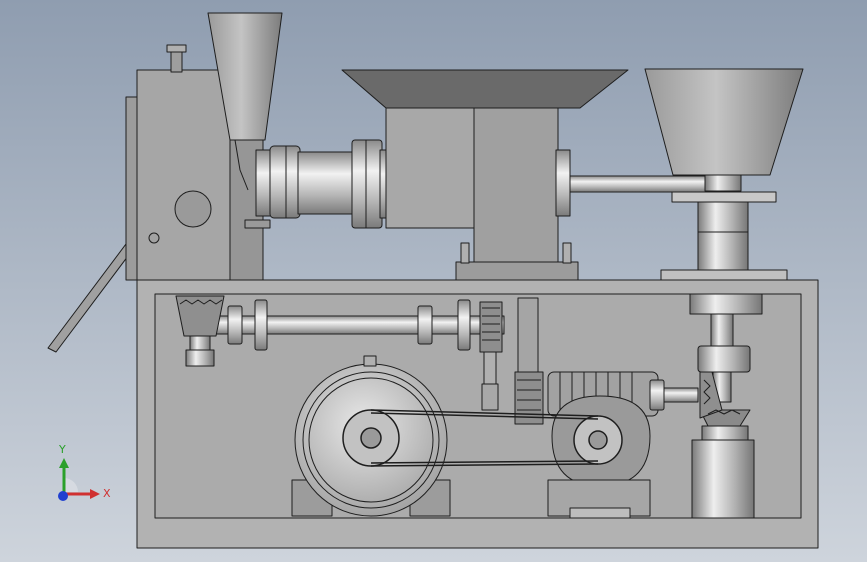 The width and height of the screenshot is (867, 566). What do you see at coordinates (63, 496) in the screenshot?
I see `triad-z-dot` at bounding box center [63, 496].